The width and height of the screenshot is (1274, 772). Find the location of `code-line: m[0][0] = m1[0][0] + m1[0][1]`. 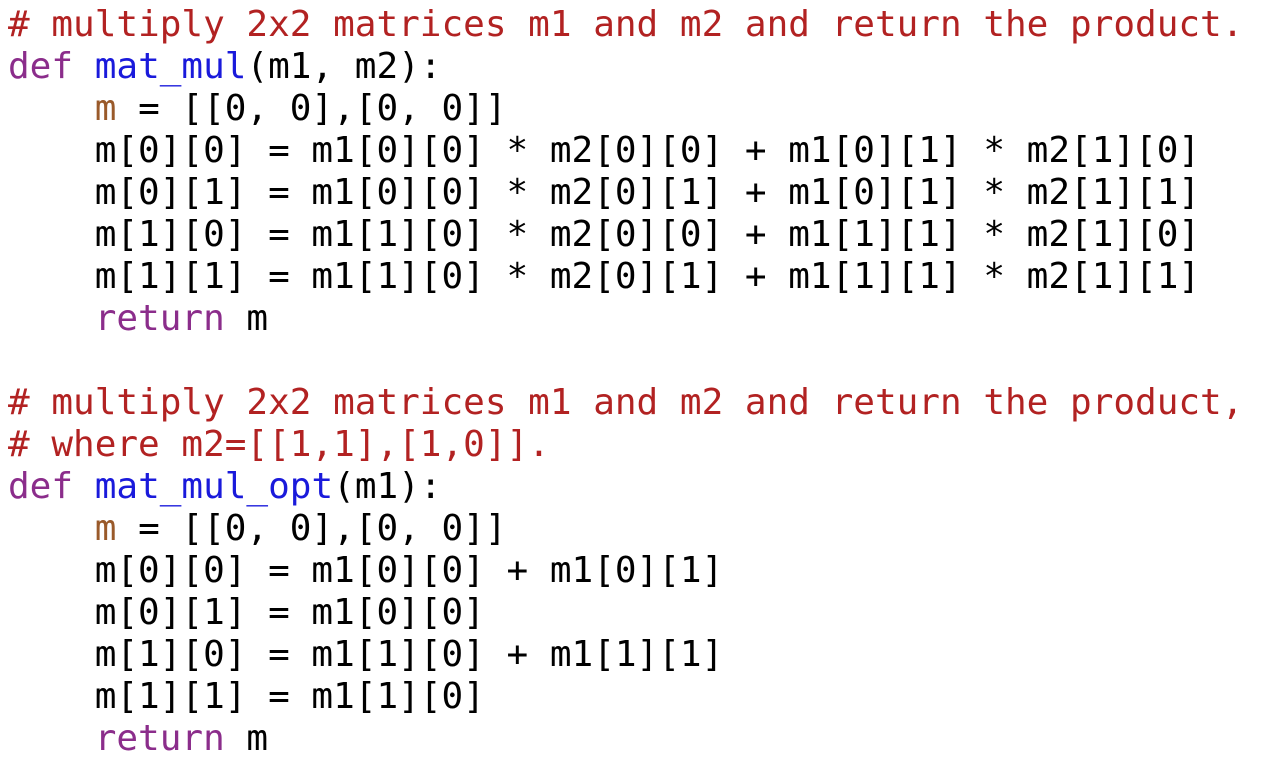

code-line: m[0][0] = m1[0][0] + m1[0][1] is located at coordinates (641, 571).